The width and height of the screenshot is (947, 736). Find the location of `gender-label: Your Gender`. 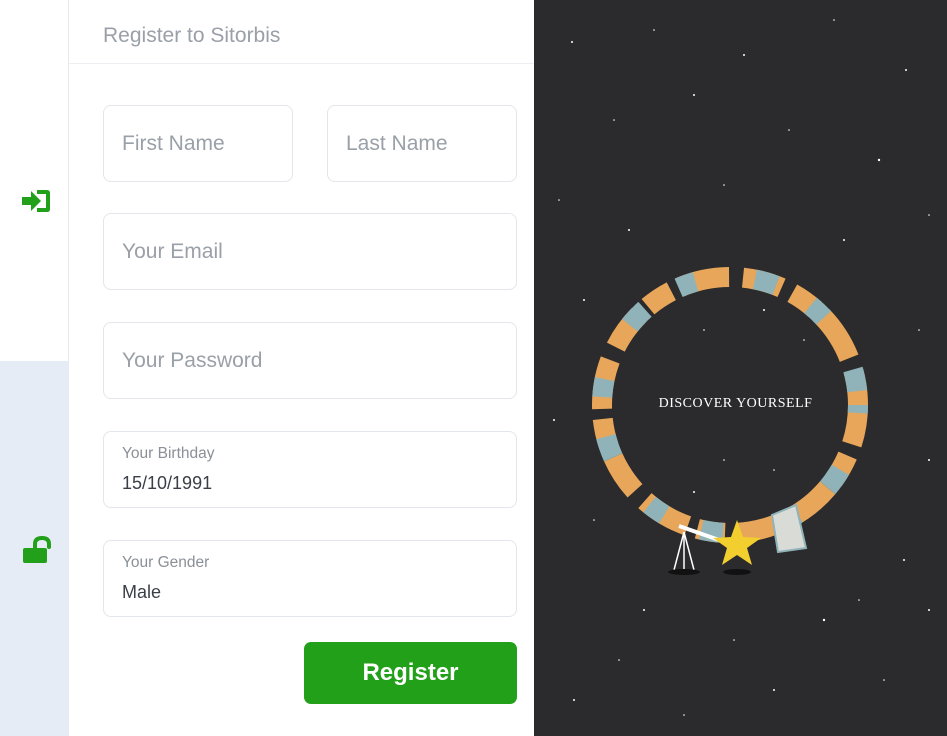

gender-label: Your Gender is located at coordinates (166, 562).